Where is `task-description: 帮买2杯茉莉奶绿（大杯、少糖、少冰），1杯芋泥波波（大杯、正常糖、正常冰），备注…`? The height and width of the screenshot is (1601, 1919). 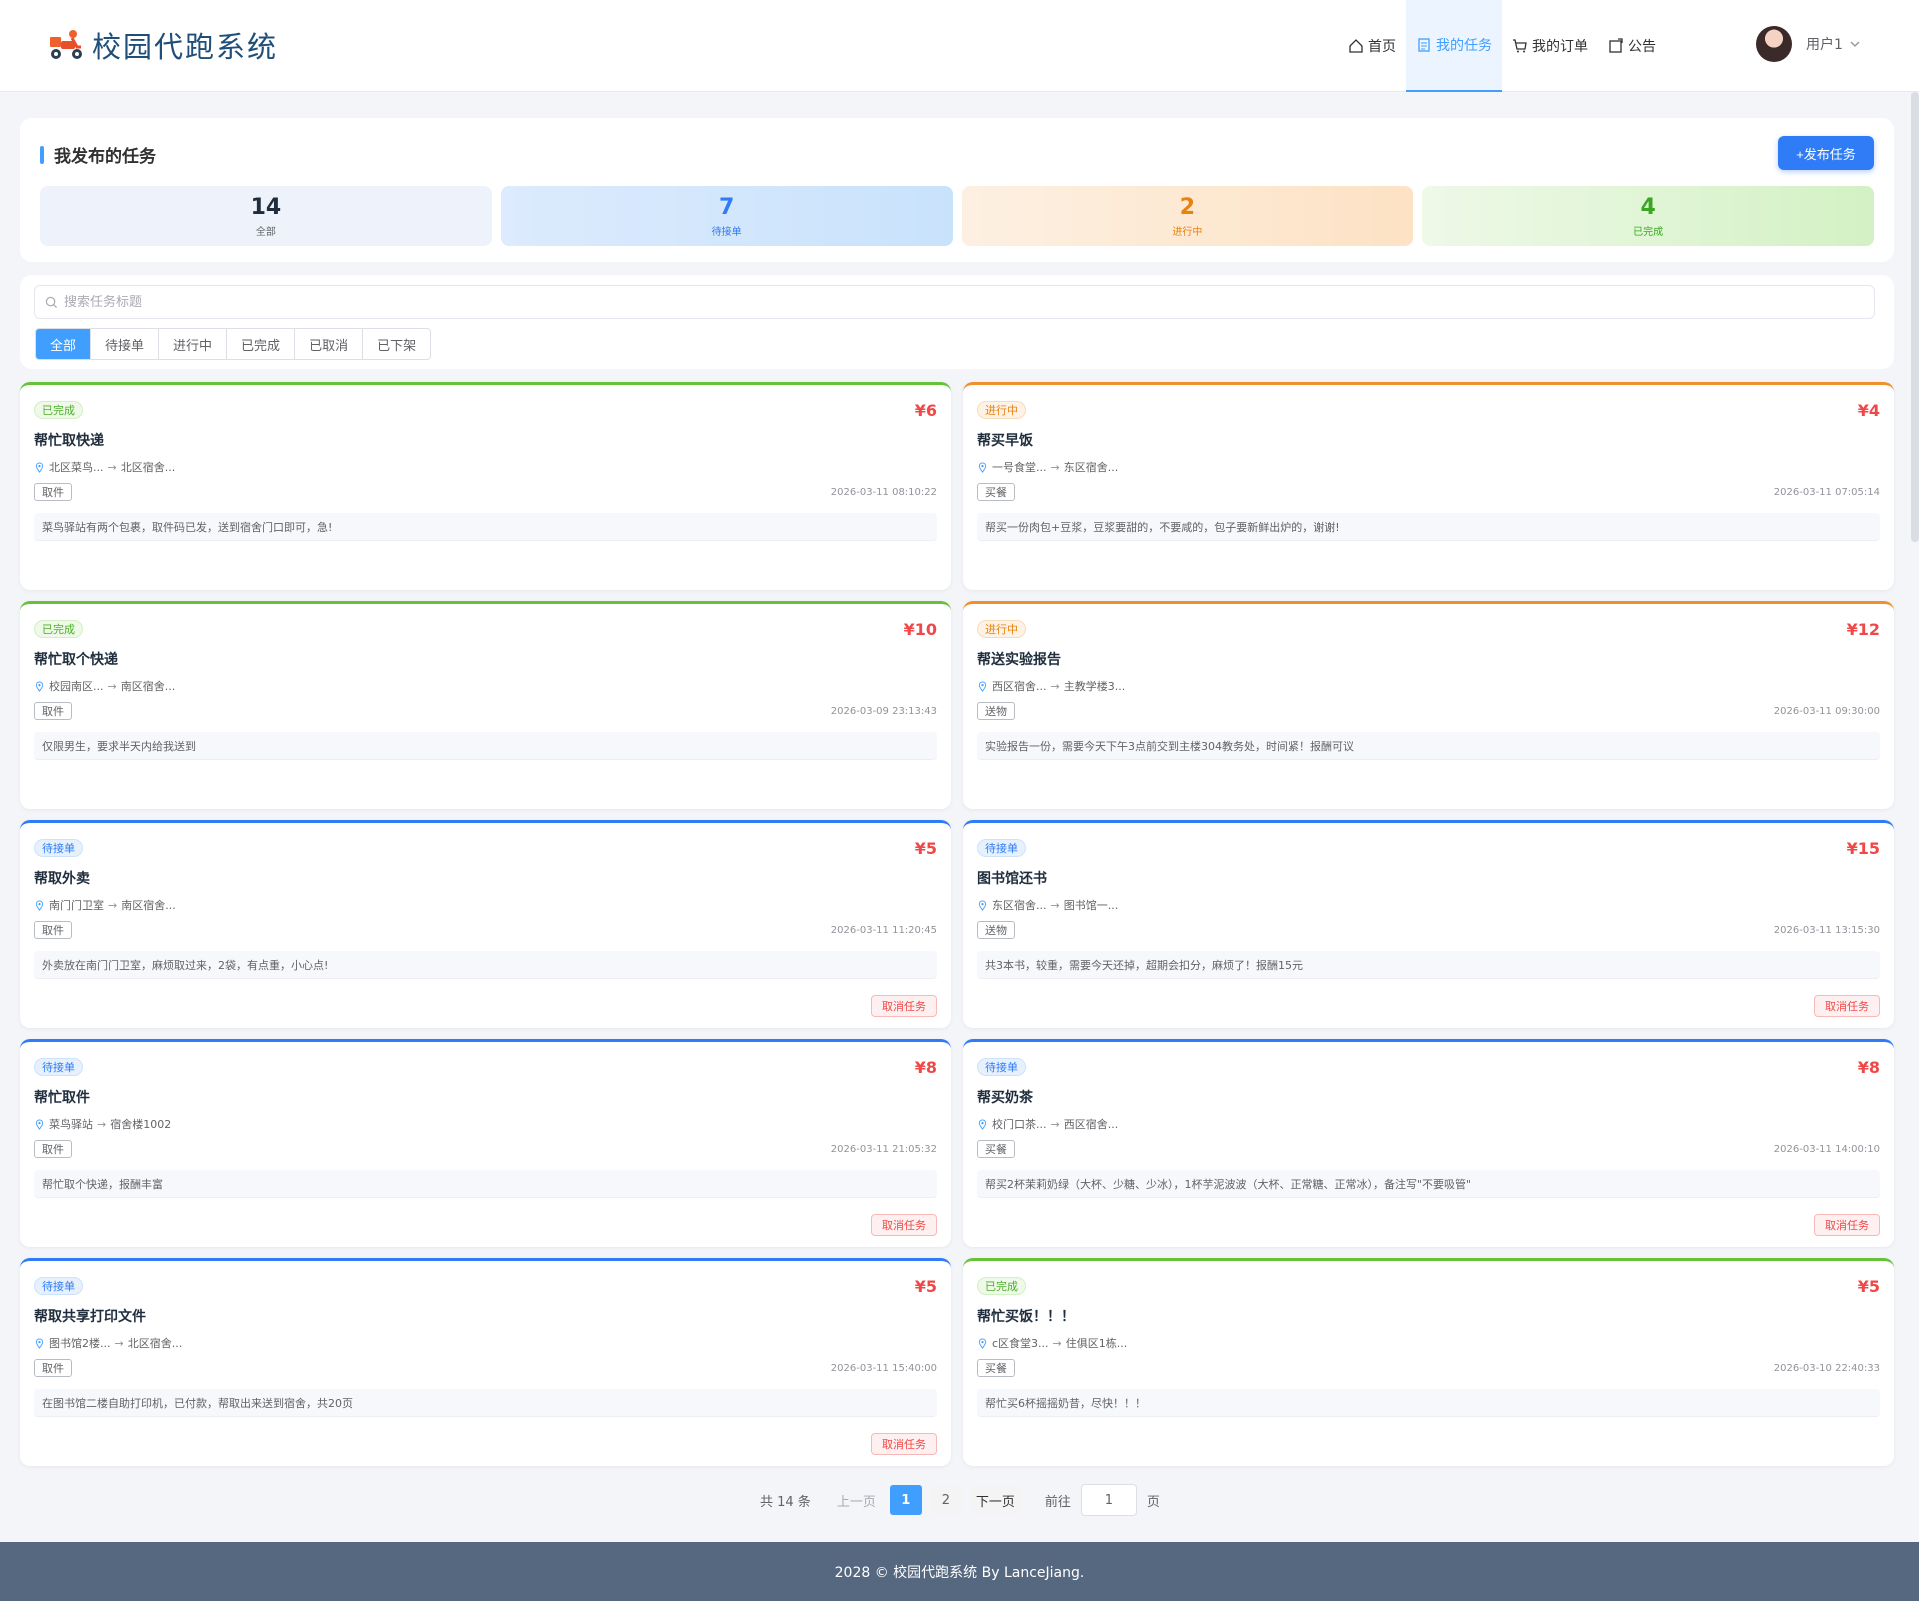
task-description: 帮买2杯茉莉奶绿（大杯、少糖、少冰），1杯芋泥波波（大杯、正常糖、正常冰），备注… is located at coordinates (1428, 1184).